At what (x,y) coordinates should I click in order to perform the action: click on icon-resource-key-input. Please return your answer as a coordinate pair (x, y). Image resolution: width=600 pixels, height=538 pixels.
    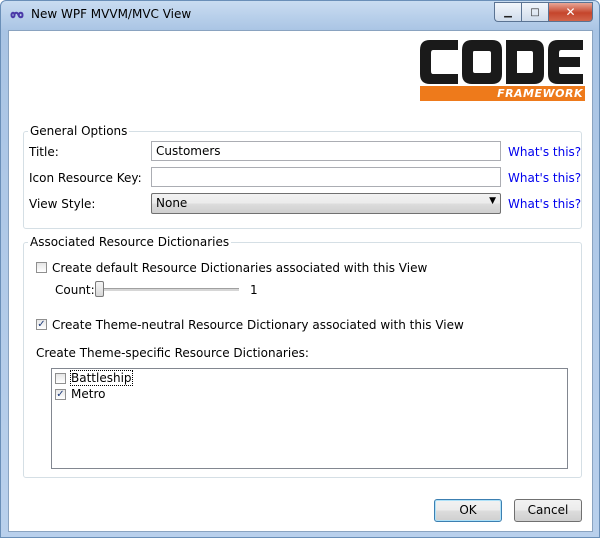
    Looking at the image, I should click on (326, 177).